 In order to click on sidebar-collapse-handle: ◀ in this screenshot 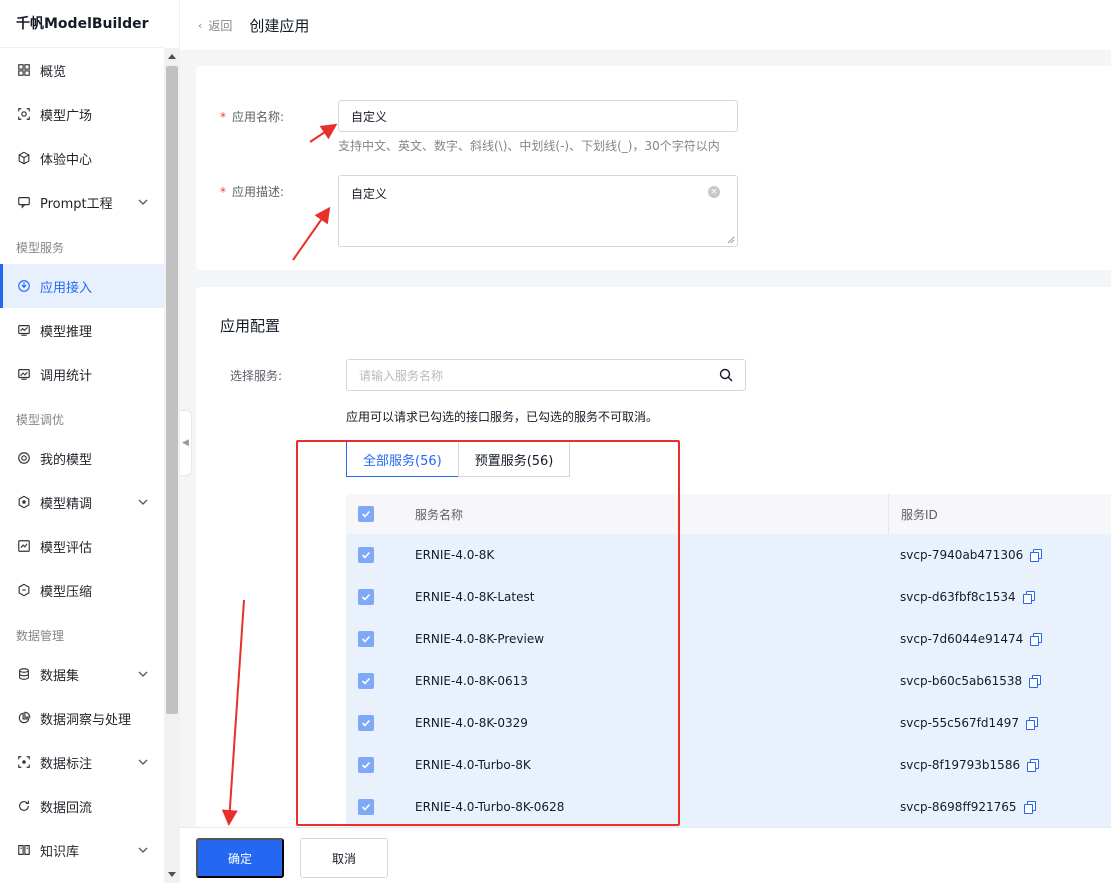, I will do `click(186, 443)`.